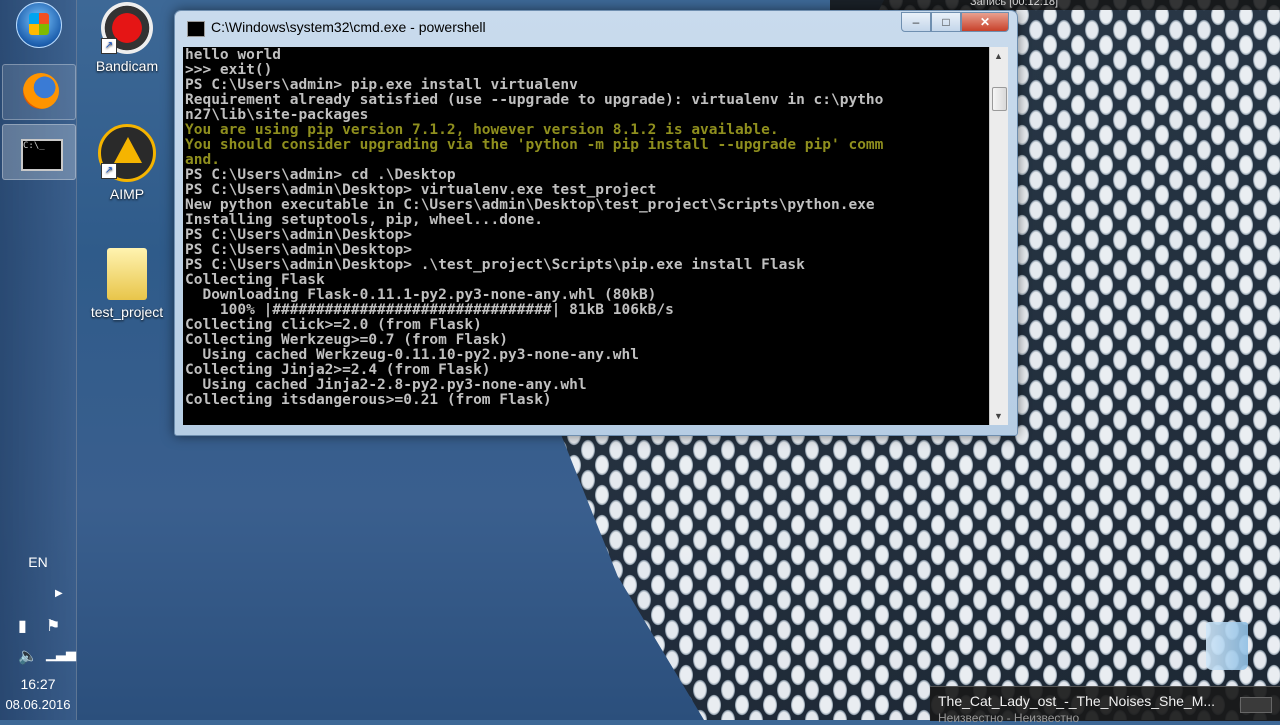  What do you see at coordinates (229, 70) in the screenshot?
I see `console-line: >>> exit()` at bounding box center [229, 70].